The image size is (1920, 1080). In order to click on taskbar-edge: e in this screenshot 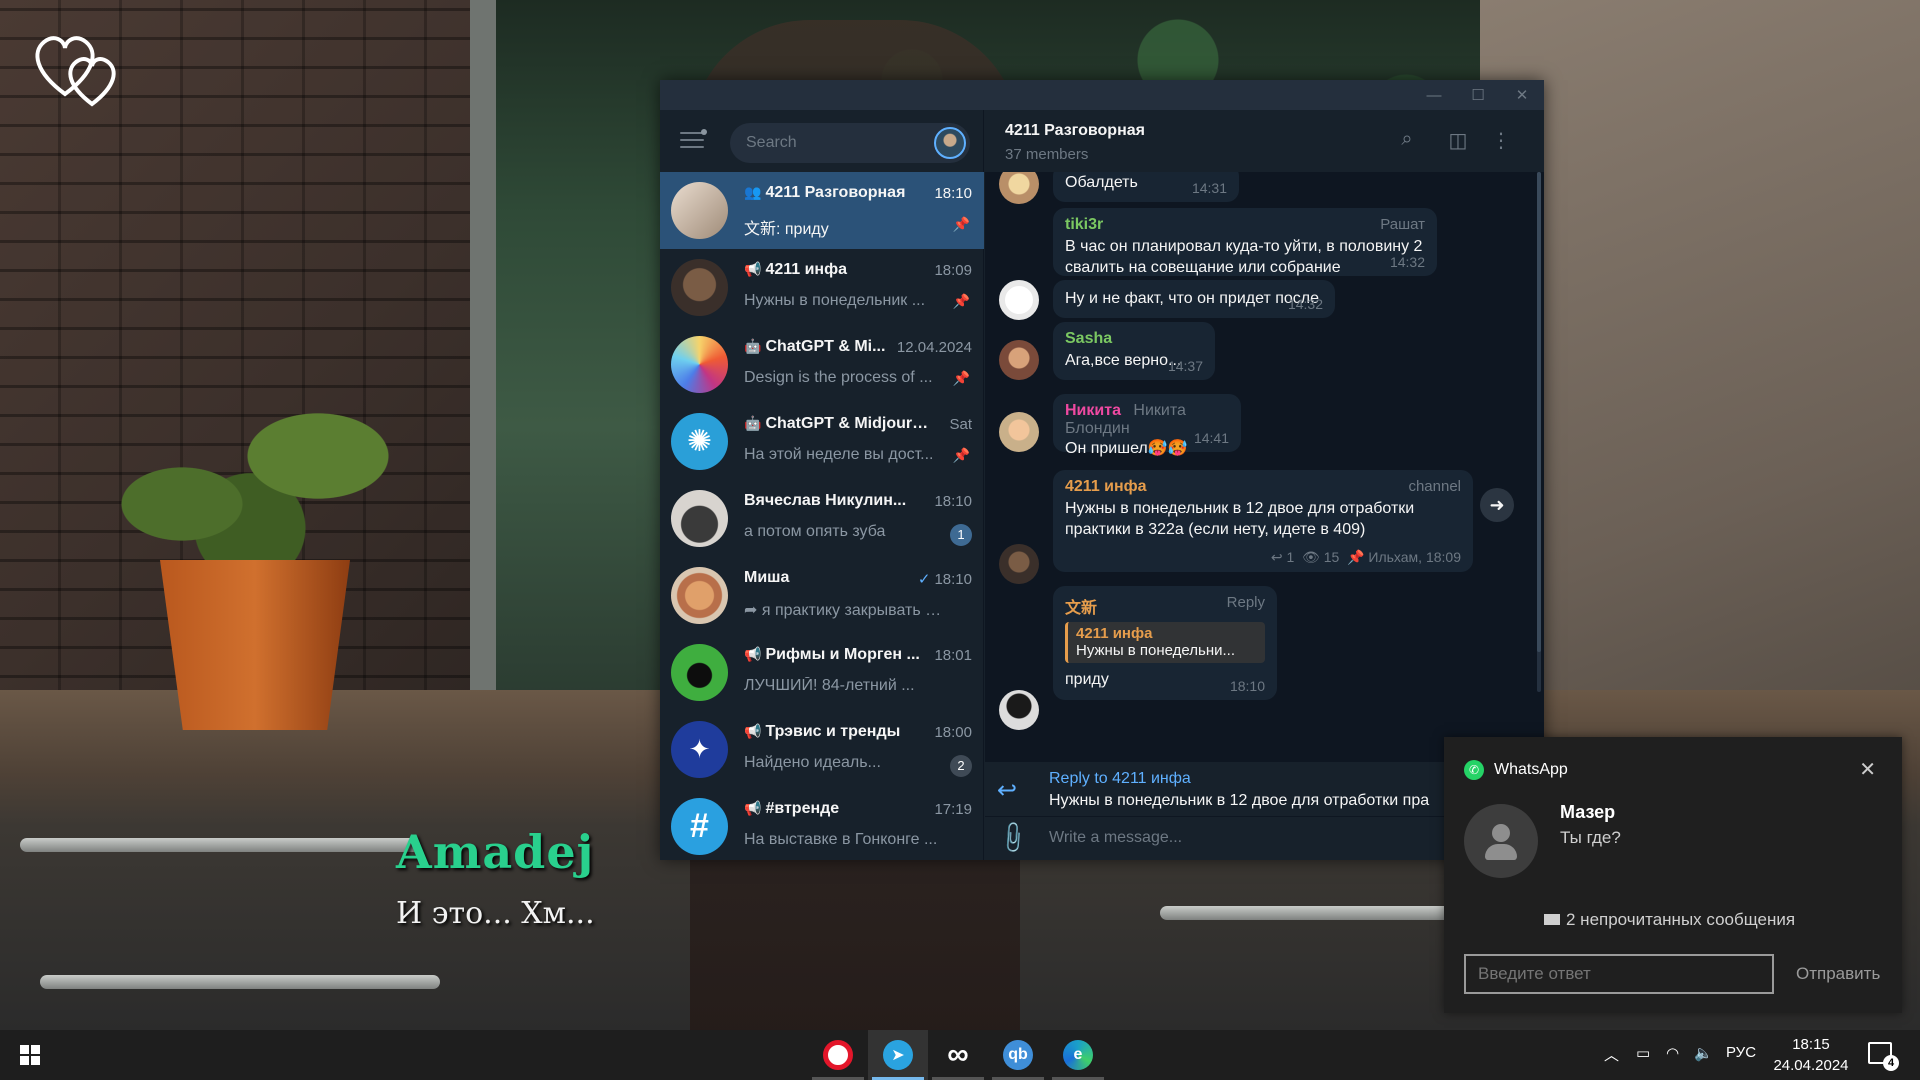, I will do `click(1078, 1055)`.